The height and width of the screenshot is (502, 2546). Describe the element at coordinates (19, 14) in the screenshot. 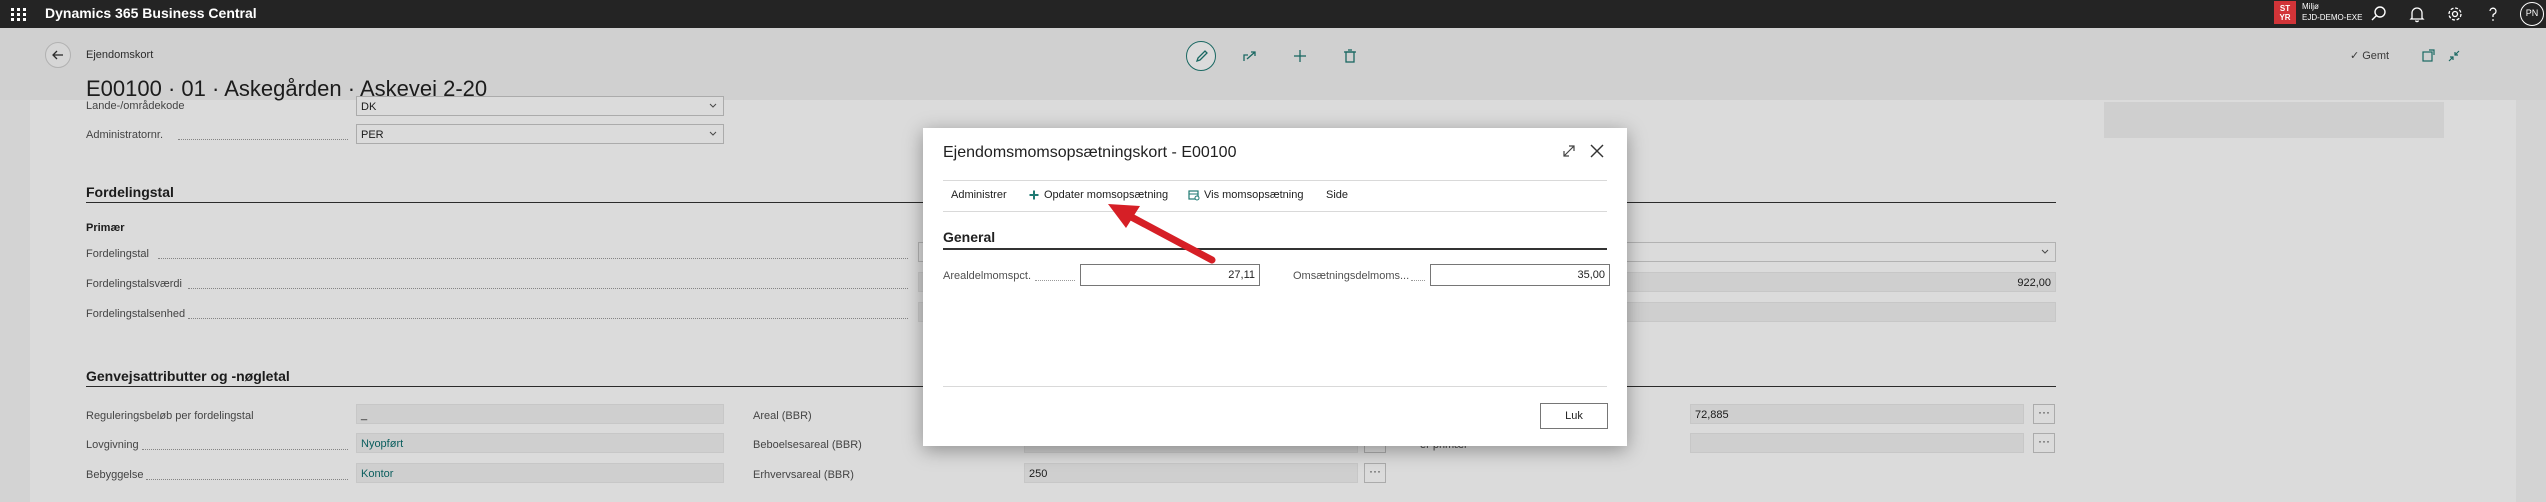

I see `waffle-icon` at that location.